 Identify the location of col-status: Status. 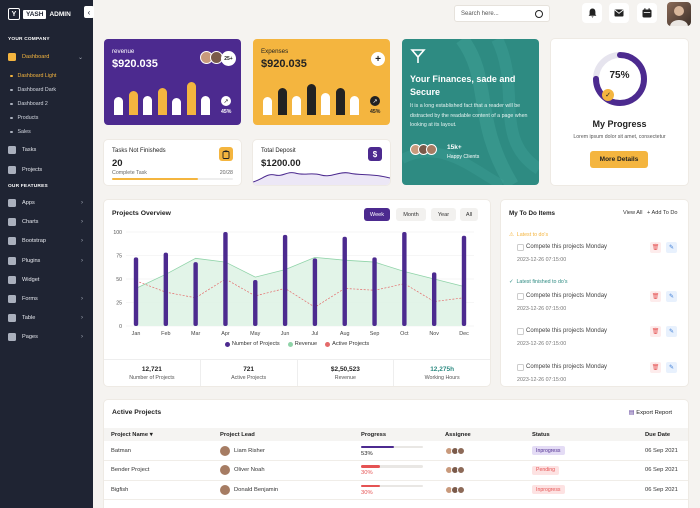
(581, 434).